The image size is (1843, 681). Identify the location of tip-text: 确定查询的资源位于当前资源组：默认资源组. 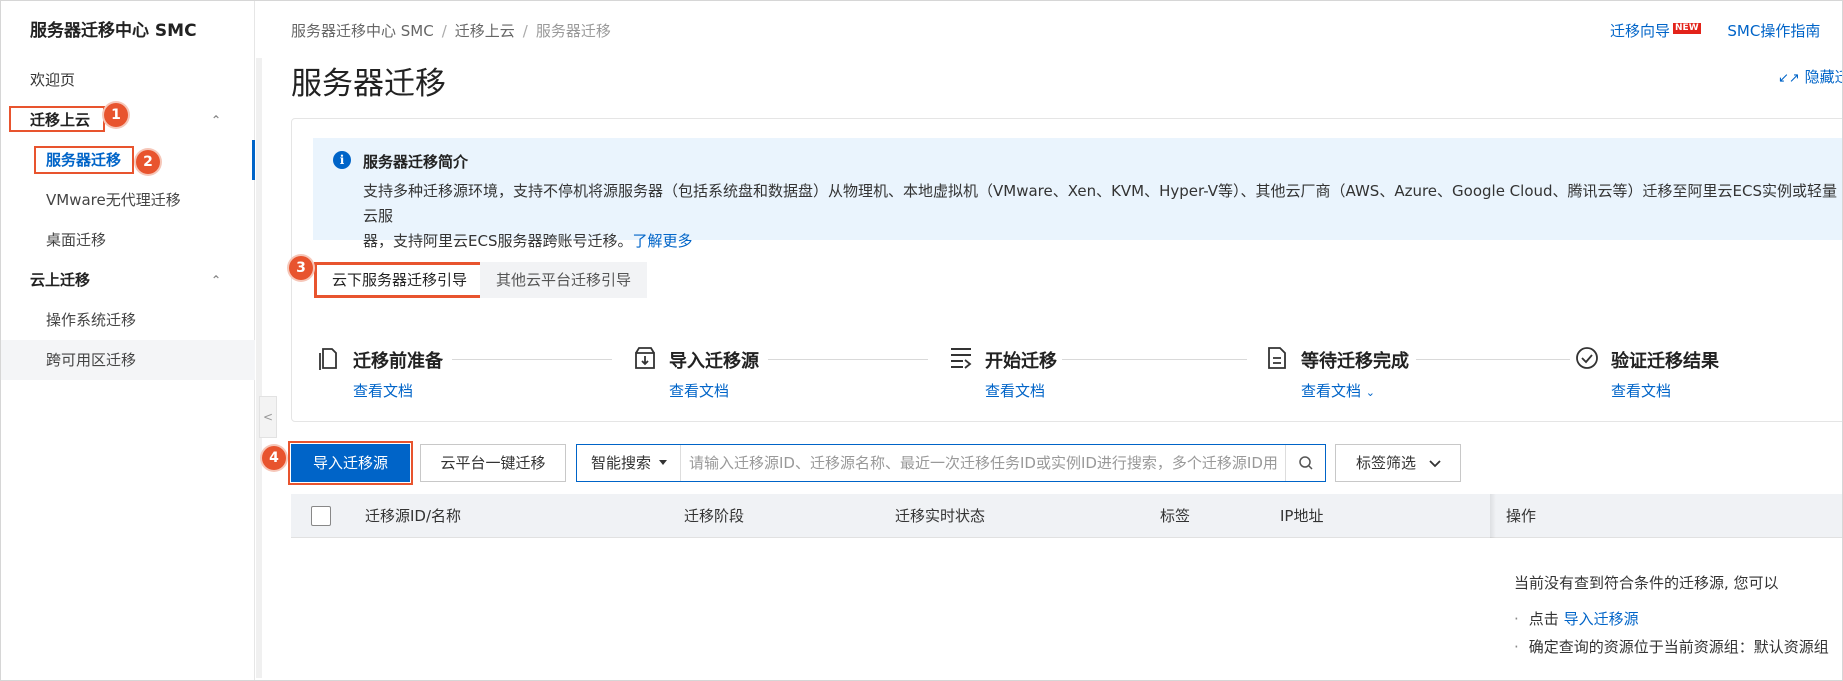
(1678, 647).